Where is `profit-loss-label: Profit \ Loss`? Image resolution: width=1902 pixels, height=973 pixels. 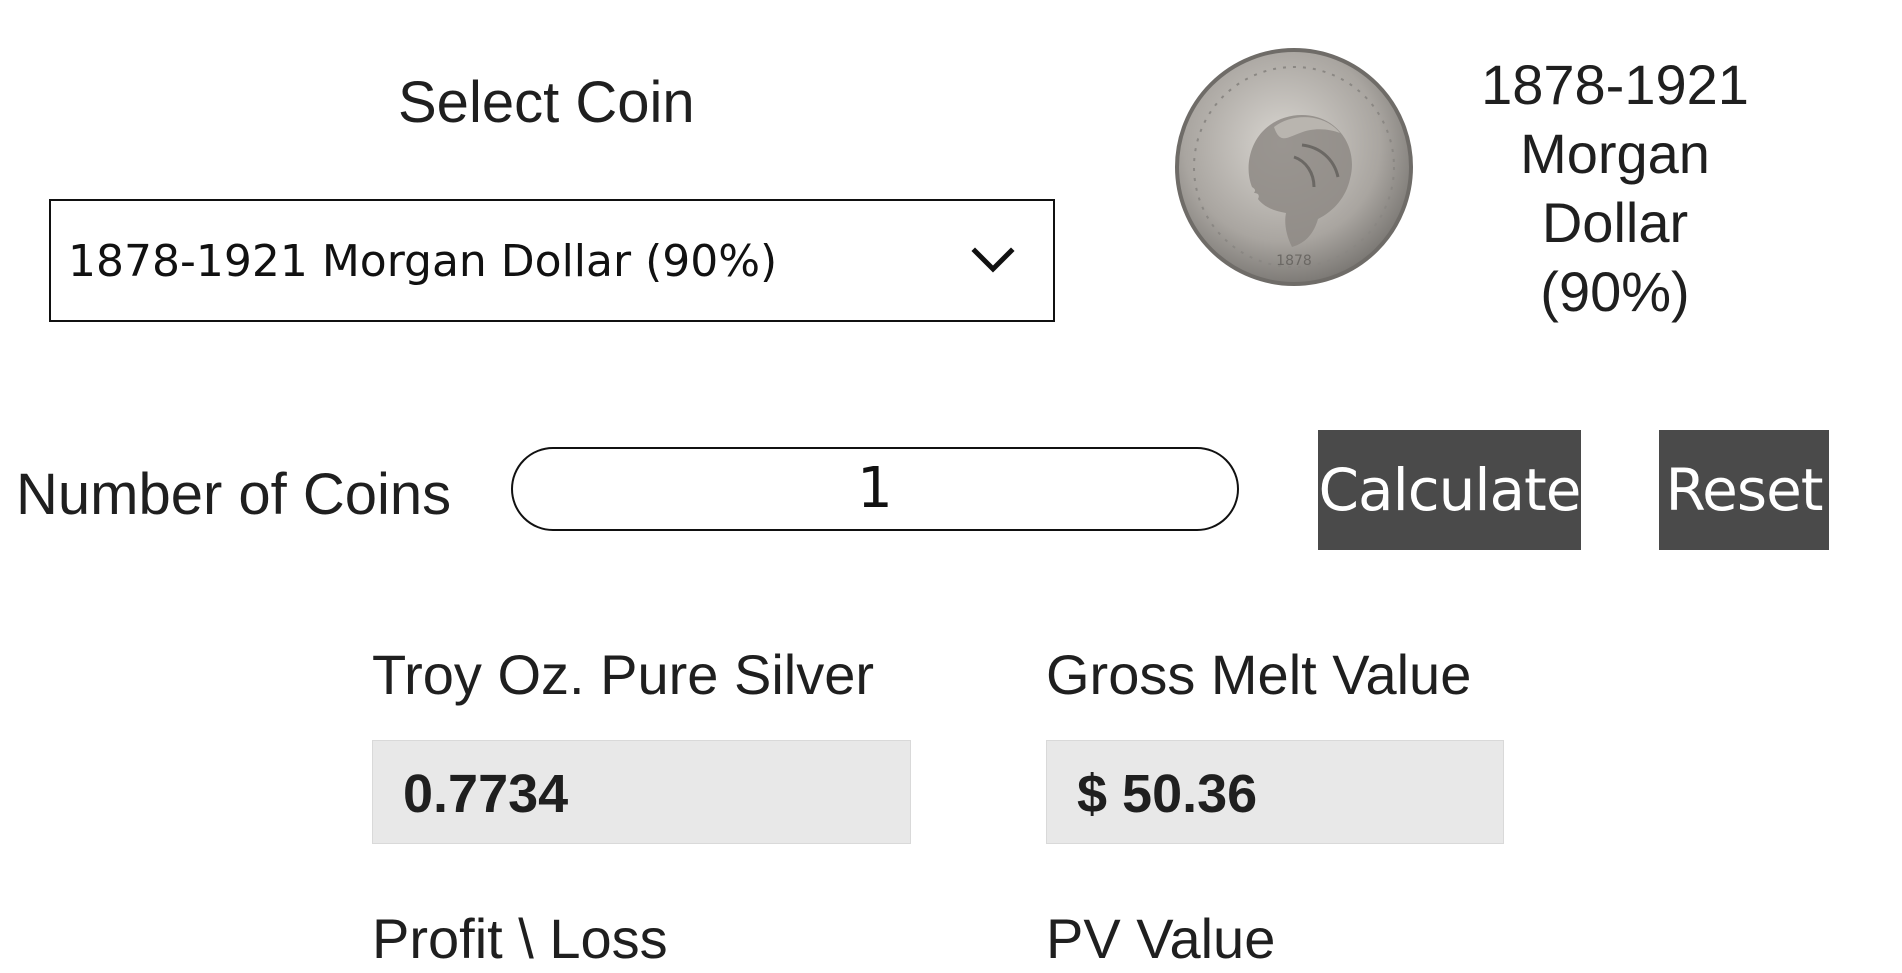 profit-loss-label: Profit \ Loss is located at coordinates (520, 938).